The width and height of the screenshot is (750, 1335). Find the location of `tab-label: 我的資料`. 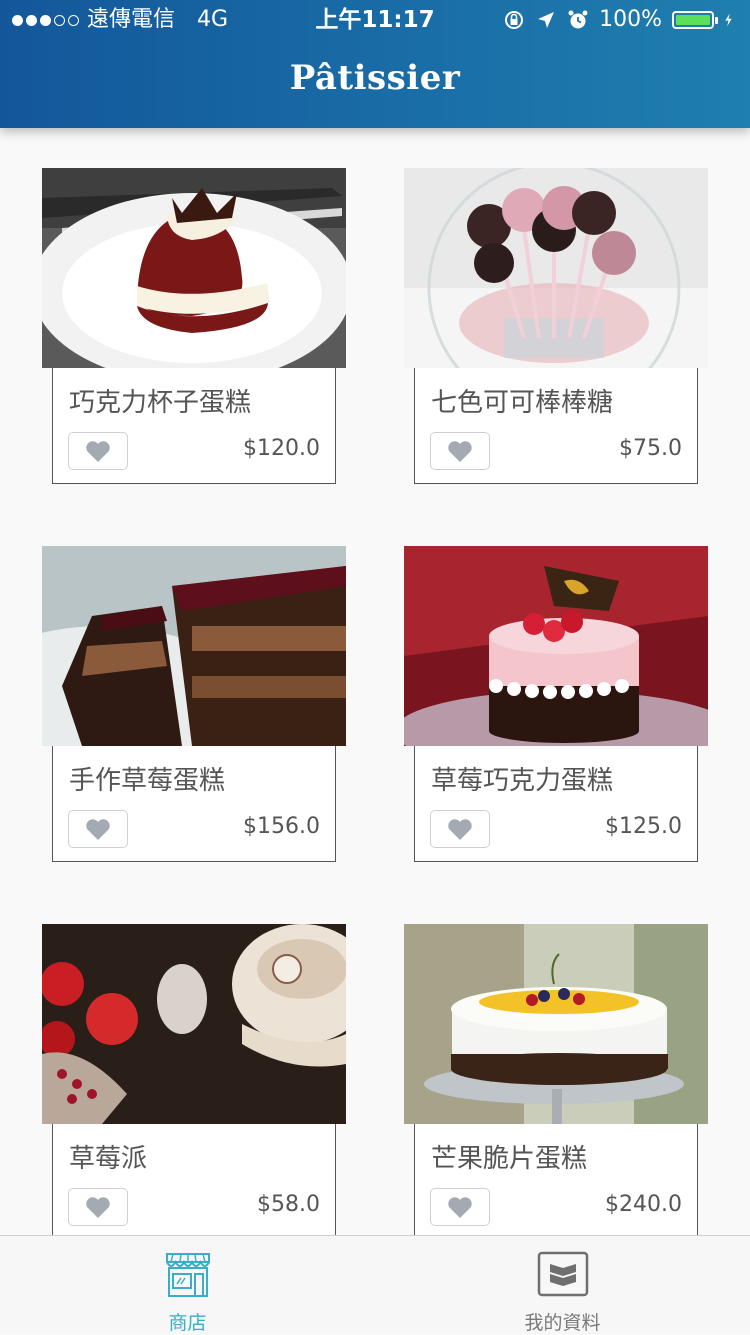

tab-label: 我的資料 is located at coordinates (562, 1323).